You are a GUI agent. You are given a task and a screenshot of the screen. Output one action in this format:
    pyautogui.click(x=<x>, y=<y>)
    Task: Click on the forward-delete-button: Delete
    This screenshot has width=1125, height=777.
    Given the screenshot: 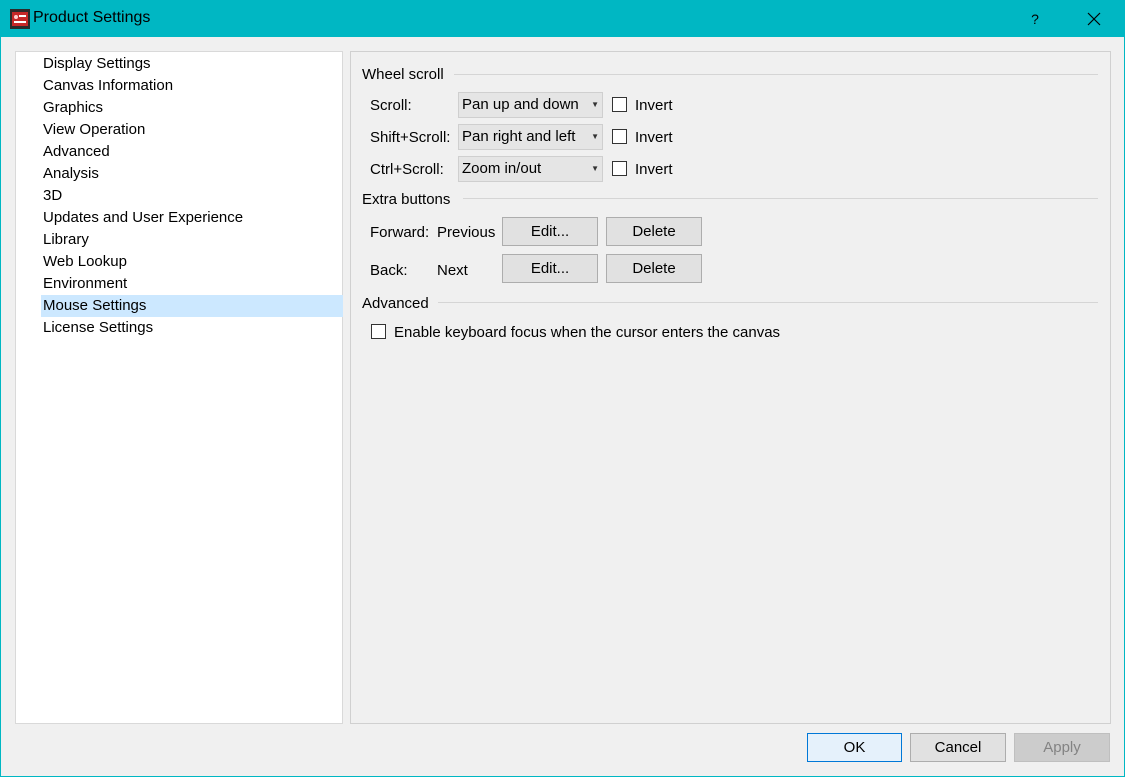 What is the action you would take?
    pyautogui.click(x=654, y=231)
    